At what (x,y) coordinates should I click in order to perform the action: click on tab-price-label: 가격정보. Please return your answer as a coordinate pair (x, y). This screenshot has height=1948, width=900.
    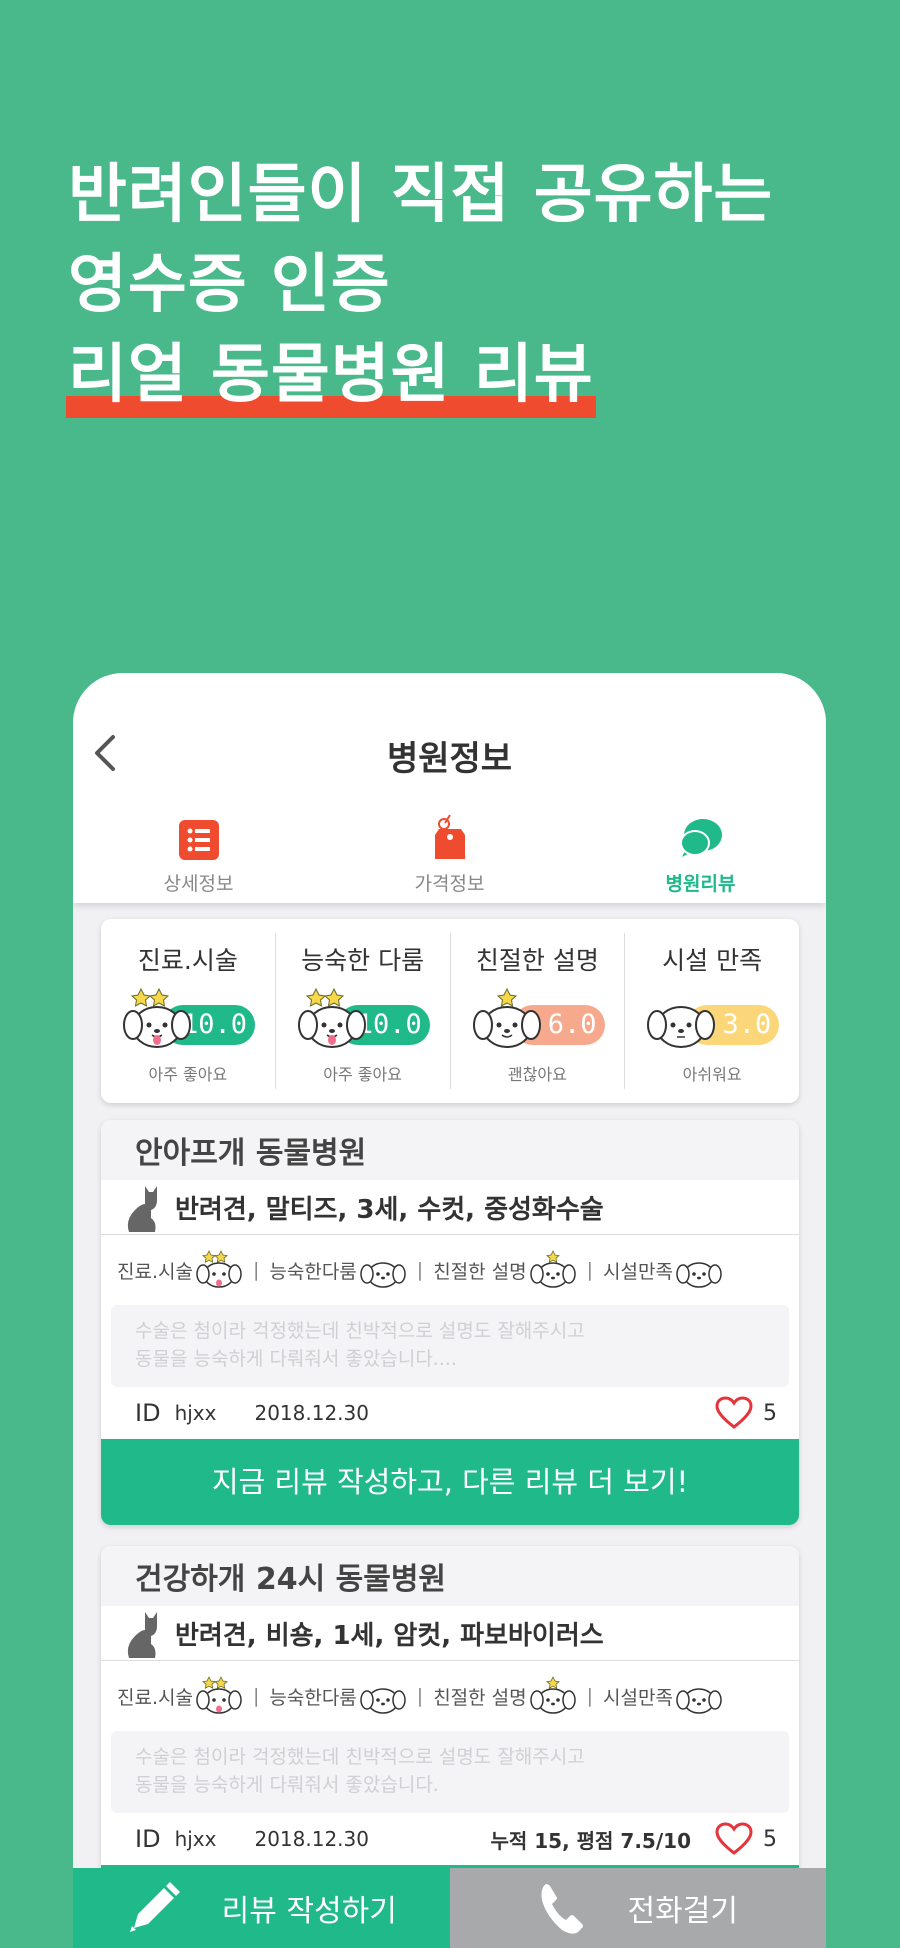
    Looking at the image, I should click on (449, 884).